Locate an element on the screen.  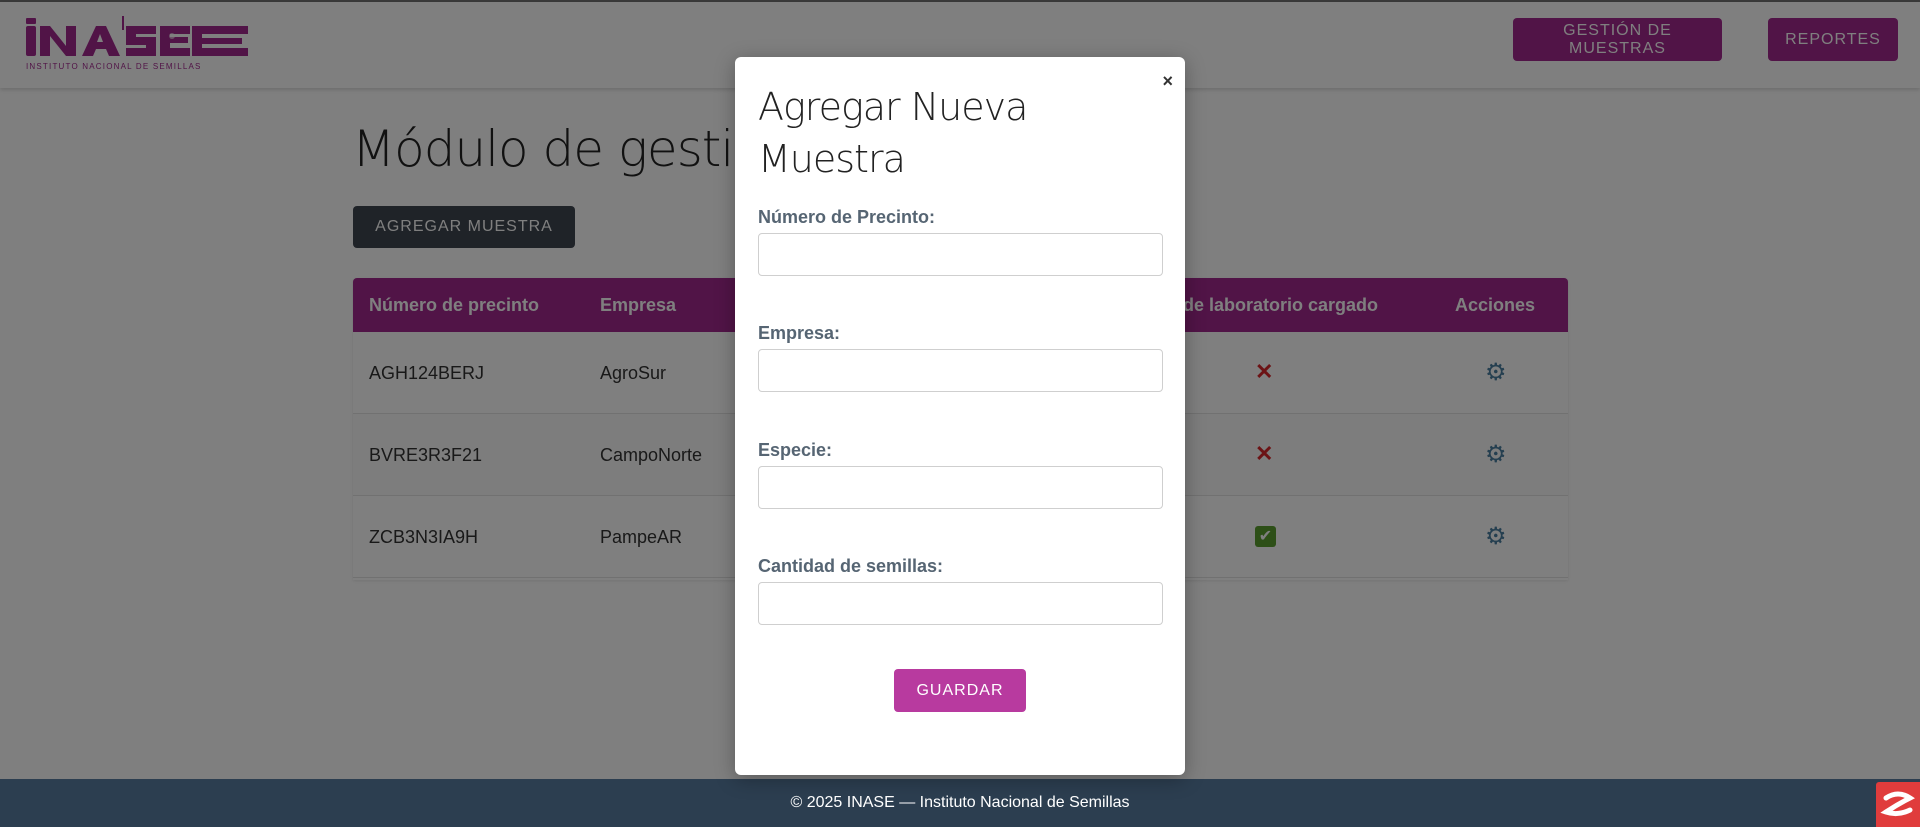
cantidad-semillas-label: Cantidad de semillas: is located at coordinates (851, 566).